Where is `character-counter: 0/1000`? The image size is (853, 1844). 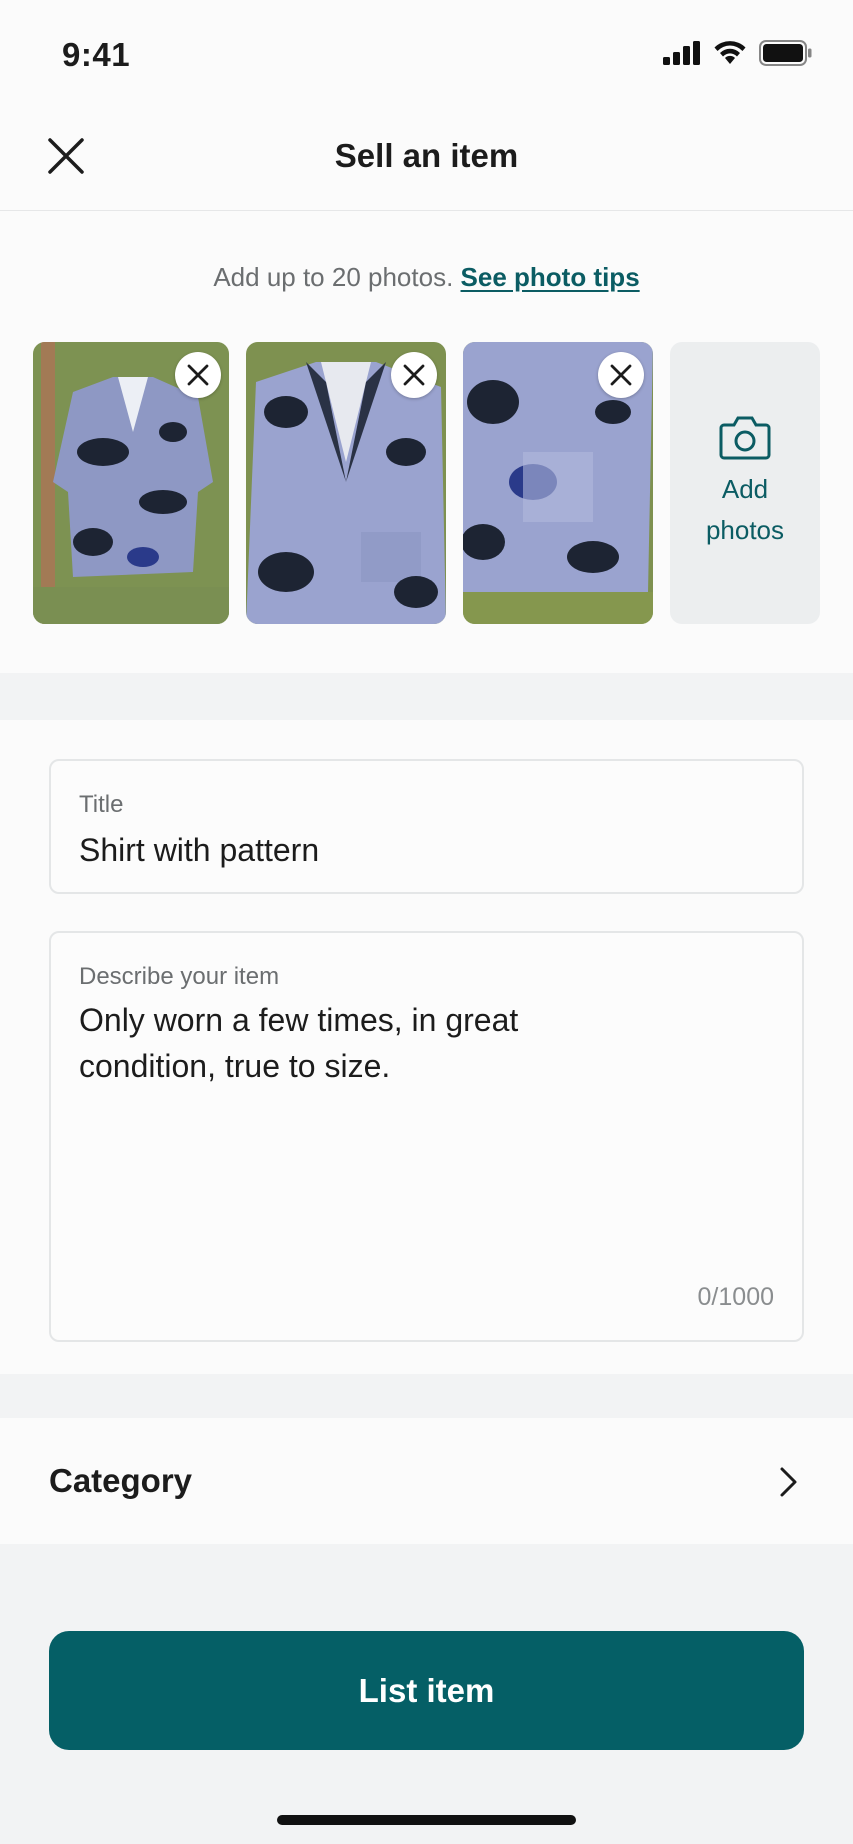
character-counter: 0/1000 is located at coordinates (735, 1297).